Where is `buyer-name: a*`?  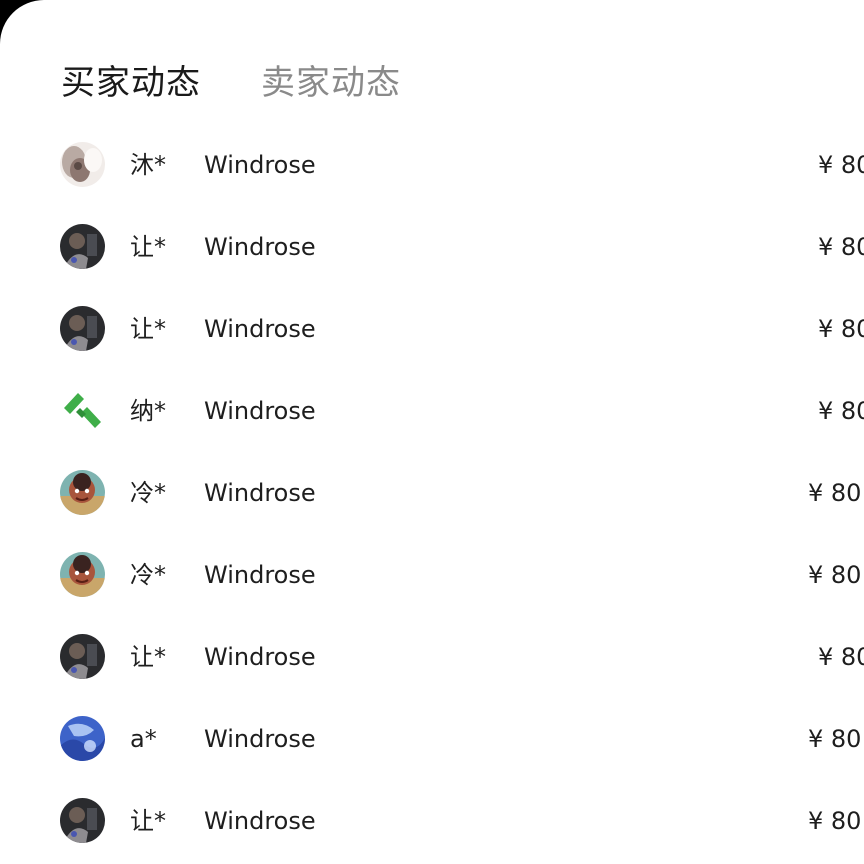 buyer-name: a* is located at coordinates (143, 739).